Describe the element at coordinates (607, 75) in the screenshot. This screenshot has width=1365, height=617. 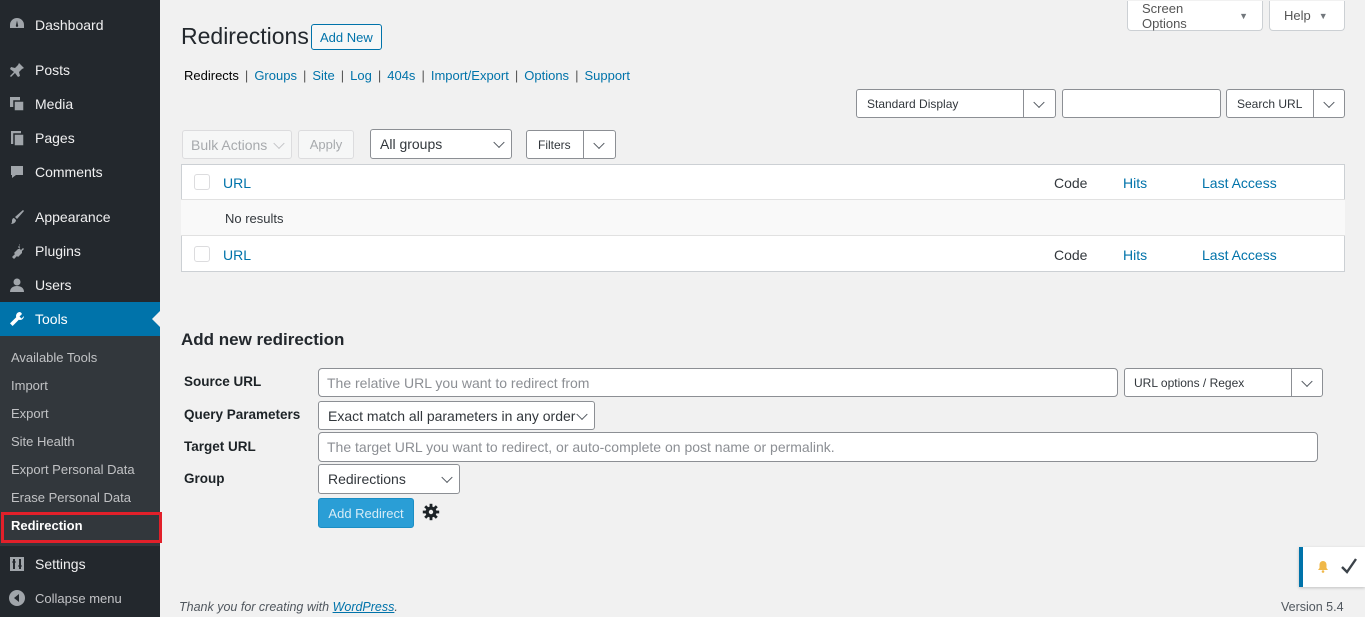
I see `subnav-support: Support` at that location.